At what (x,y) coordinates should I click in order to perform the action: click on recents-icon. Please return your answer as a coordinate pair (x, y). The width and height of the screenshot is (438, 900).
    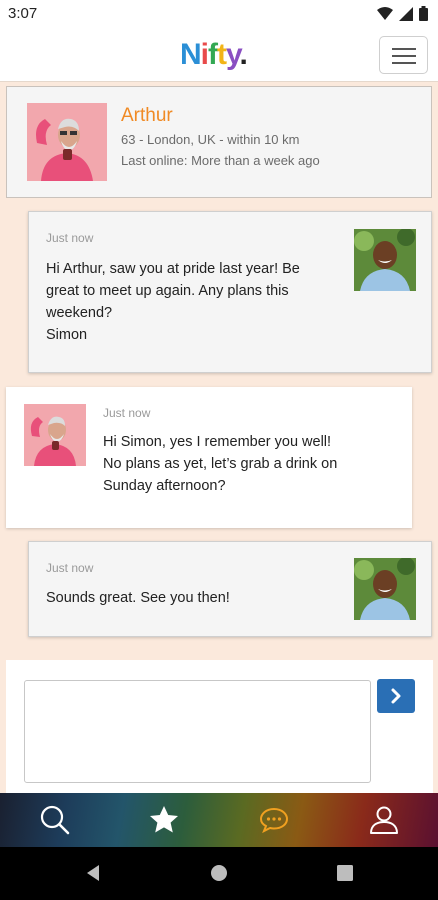
    Looking at the image, I should click on (345, 873).